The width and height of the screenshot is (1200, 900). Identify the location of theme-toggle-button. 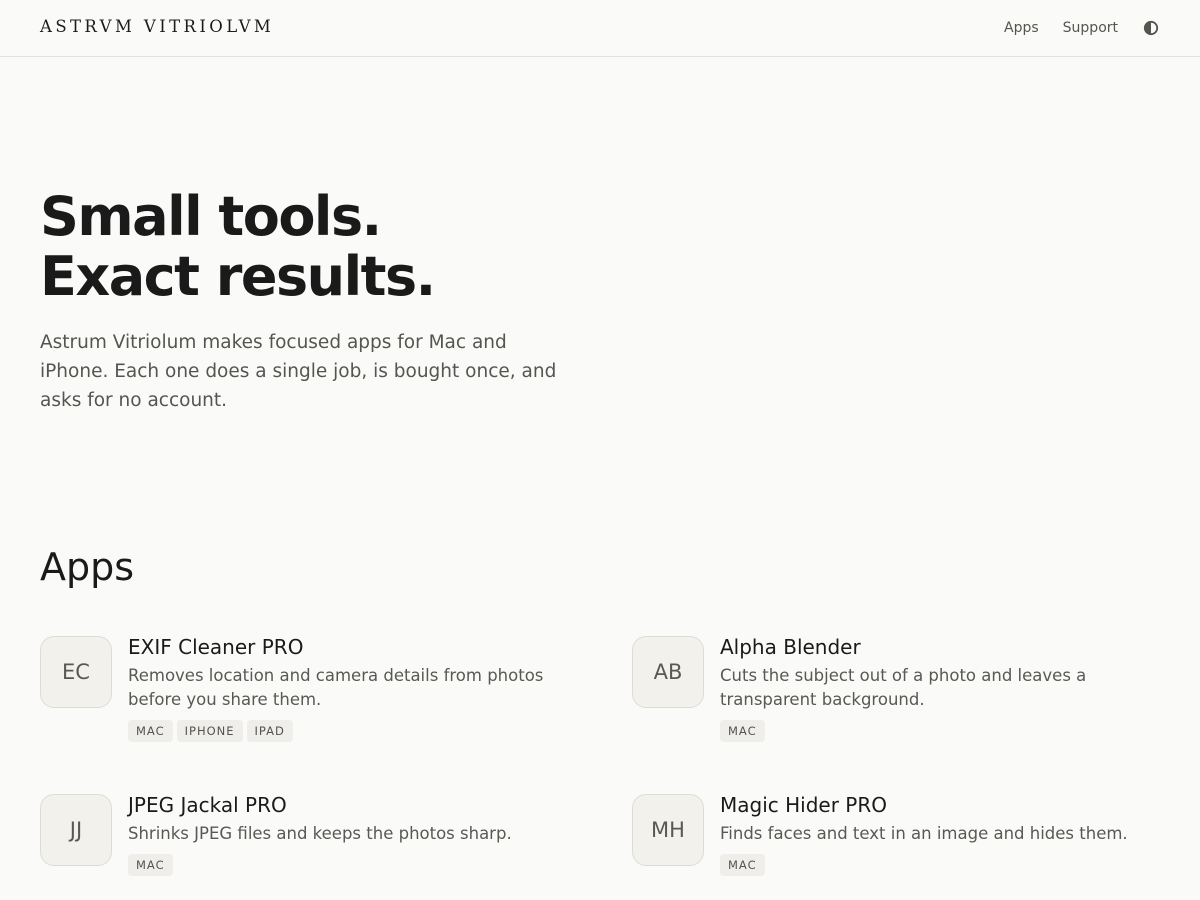
(1151, 28).